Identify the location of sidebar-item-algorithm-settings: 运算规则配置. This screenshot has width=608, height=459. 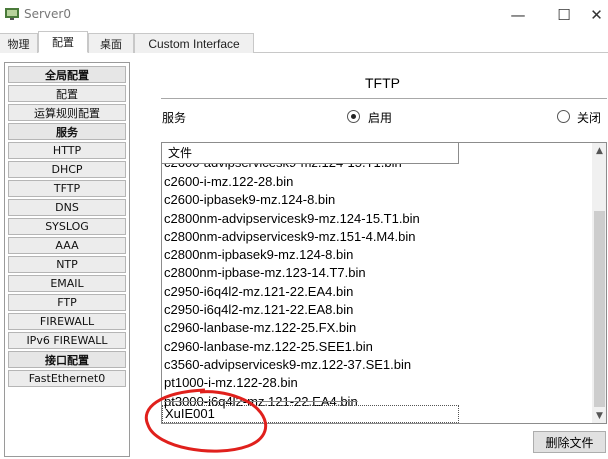
(67, 112).